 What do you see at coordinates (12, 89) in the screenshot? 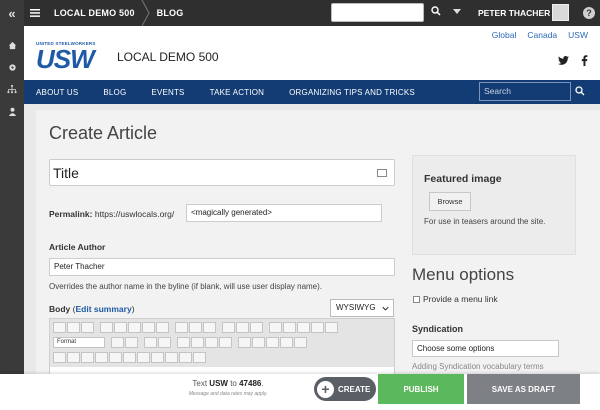
I see `sitemap-icon` at bounding box center [12, 89].